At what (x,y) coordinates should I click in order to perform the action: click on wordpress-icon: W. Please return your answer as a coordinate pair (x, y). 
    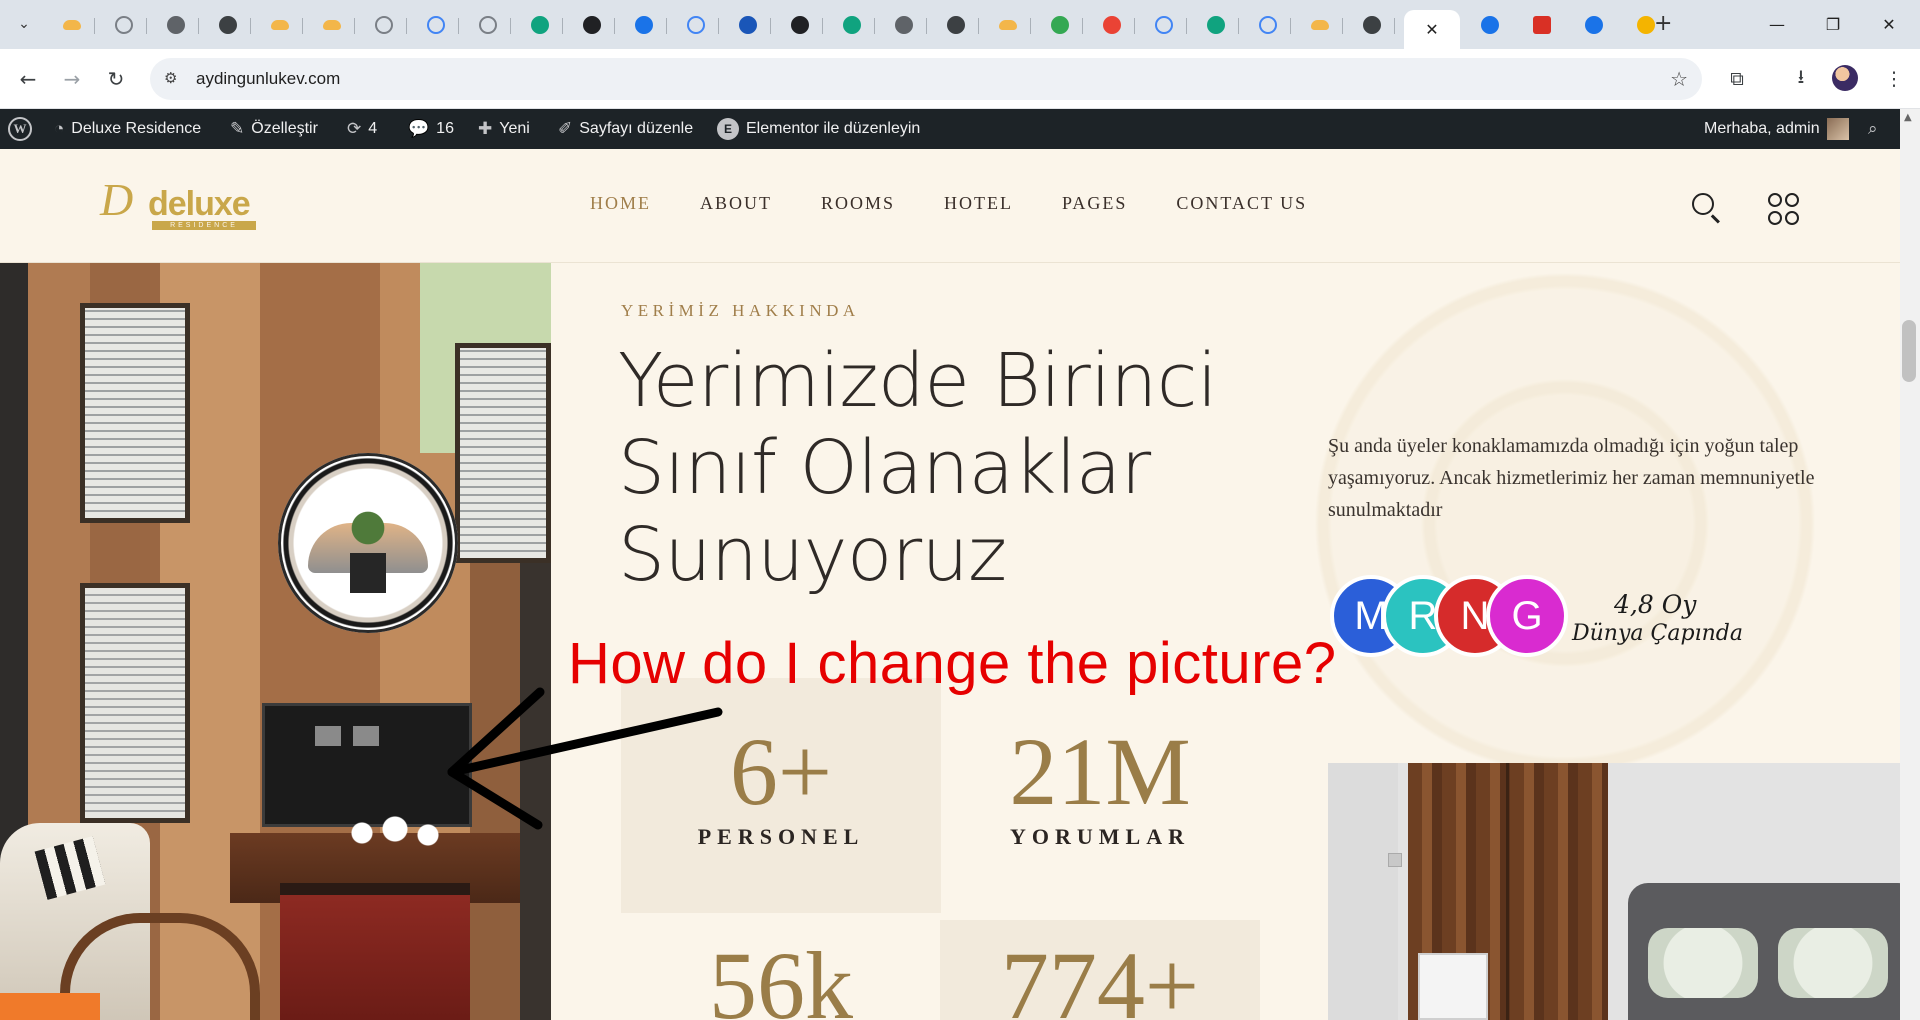
    Looking at the image, I should click on (20, 129).